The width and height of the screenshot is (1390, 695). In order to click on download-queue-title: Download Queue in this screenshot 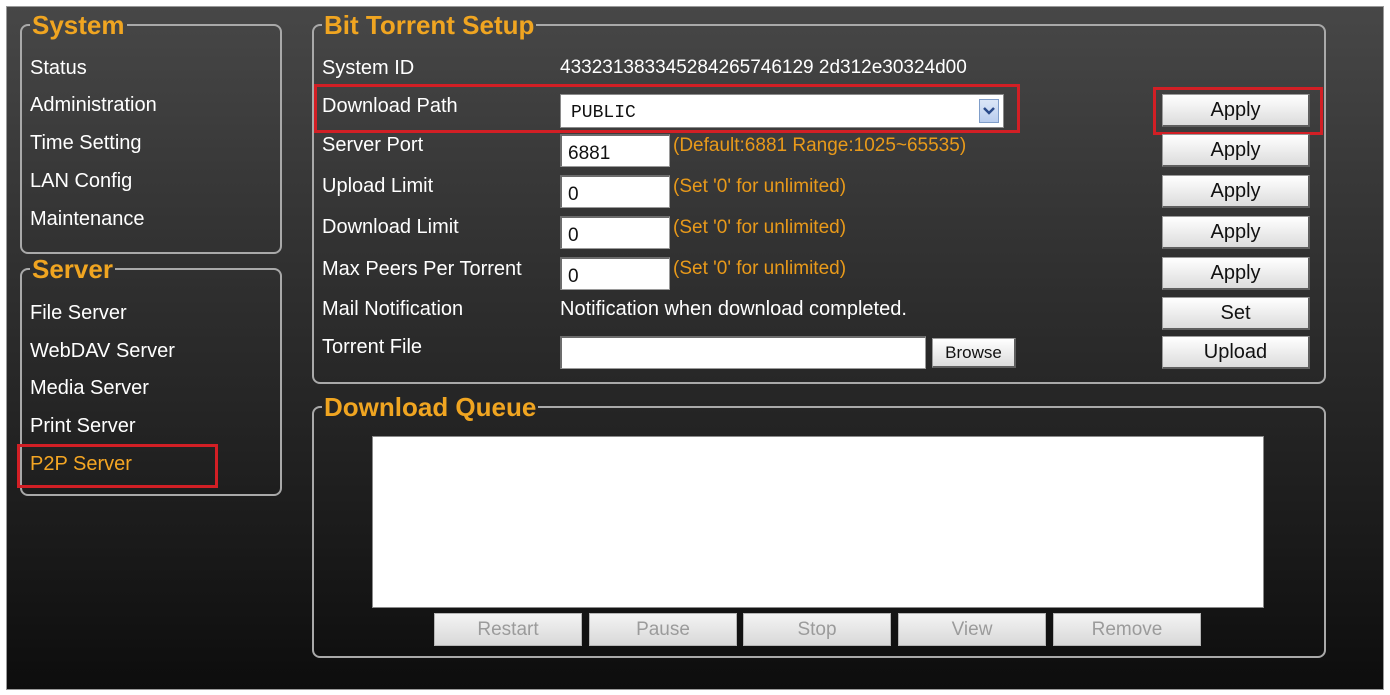, I will do `click(430, 407)`.